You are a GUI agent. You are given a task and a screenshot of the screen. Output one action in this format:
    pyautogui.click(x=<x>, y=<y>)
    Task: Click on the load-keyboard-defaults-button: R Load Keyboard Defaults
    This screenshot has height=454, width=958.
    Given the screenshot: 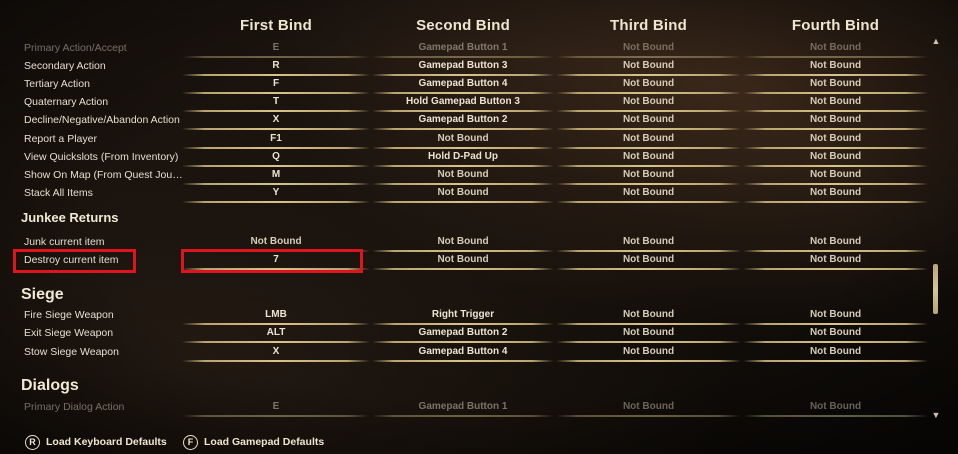 What is the action you would take?
    pyautogui.click(x=96, y=442)
    